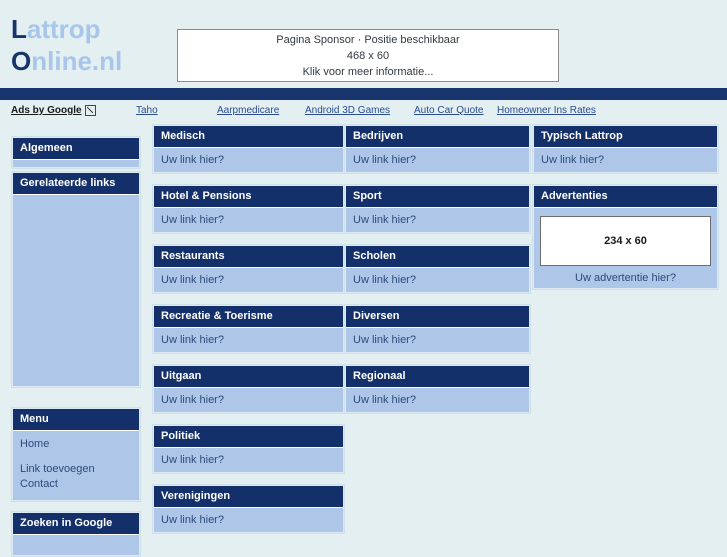 This screenshot has height=557, width=727. I want to click on logo-cap-l: L, so click(19, 29).